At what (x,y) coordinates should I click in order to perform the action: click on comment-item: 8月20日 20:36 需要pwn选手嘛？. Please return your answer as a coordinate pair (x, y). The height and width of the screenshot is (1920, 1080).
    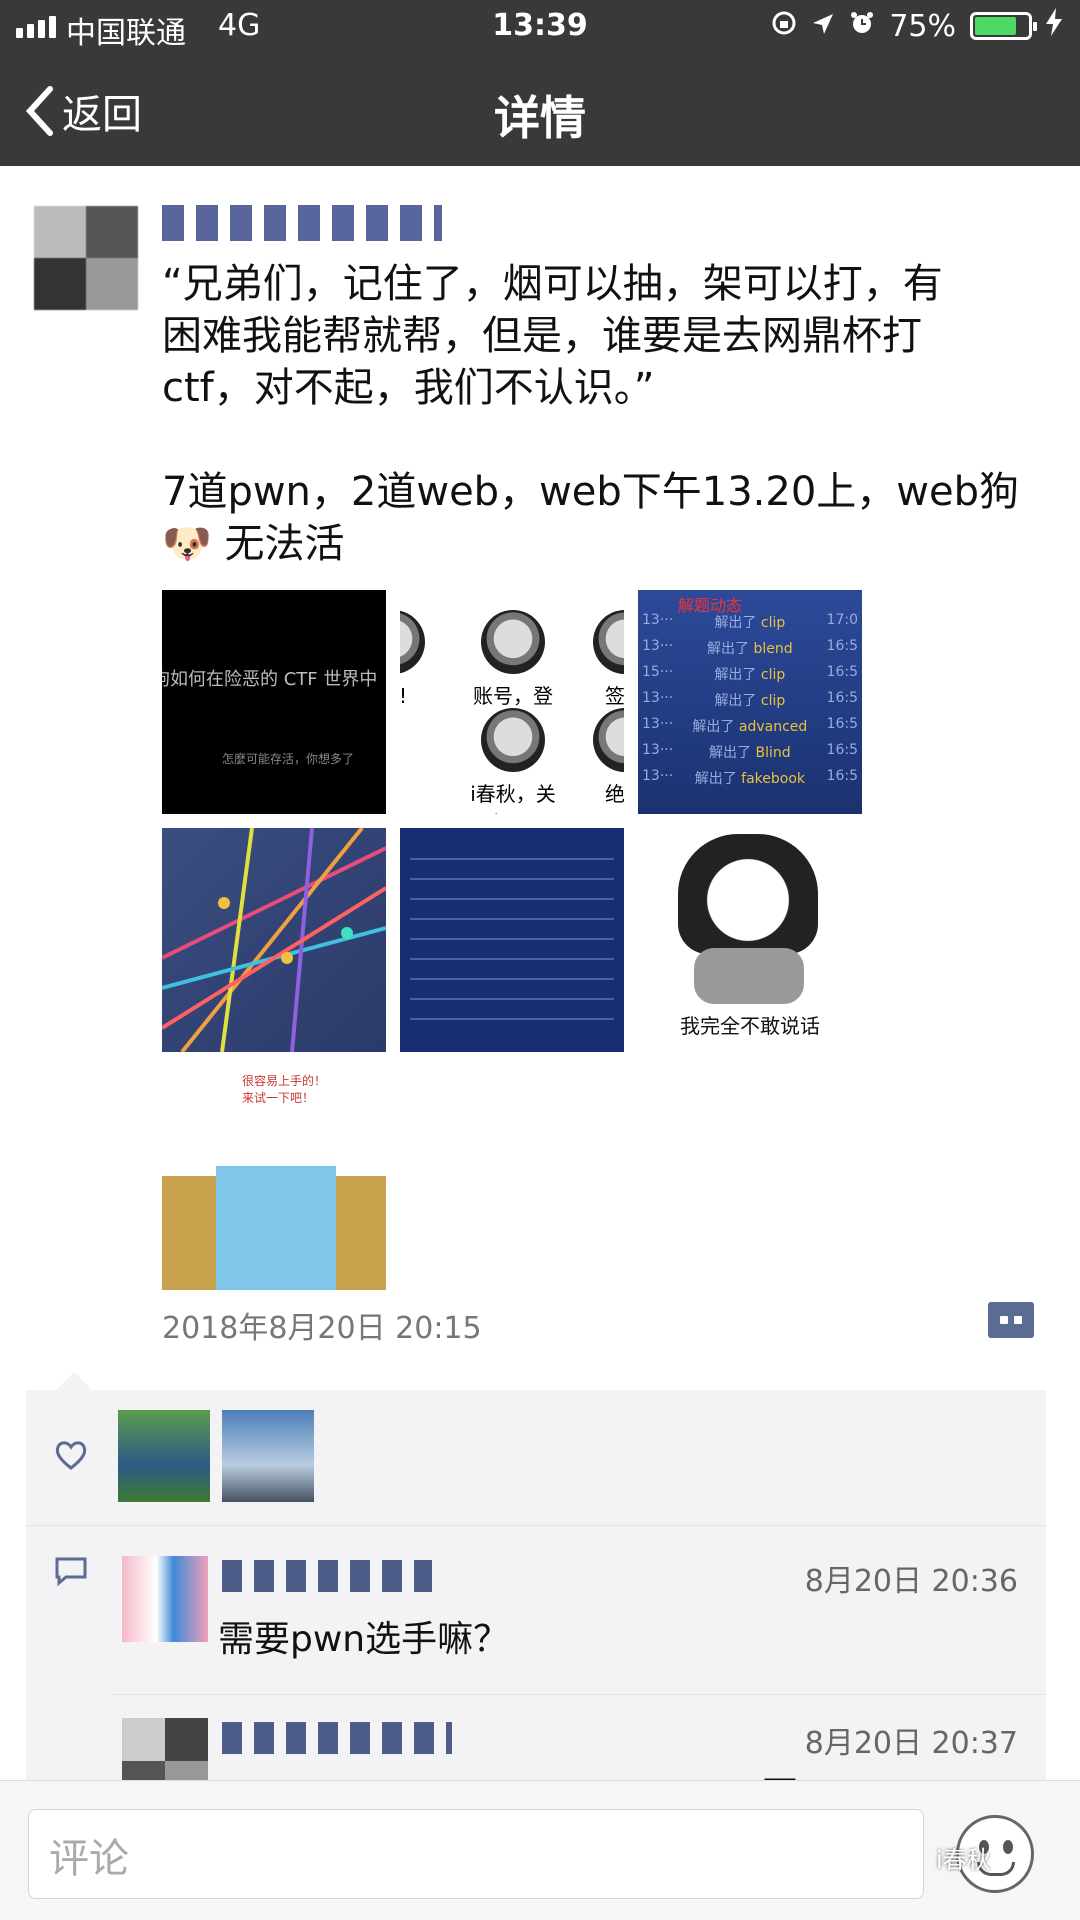
    Looking at the image, I should click on (536, 1609).